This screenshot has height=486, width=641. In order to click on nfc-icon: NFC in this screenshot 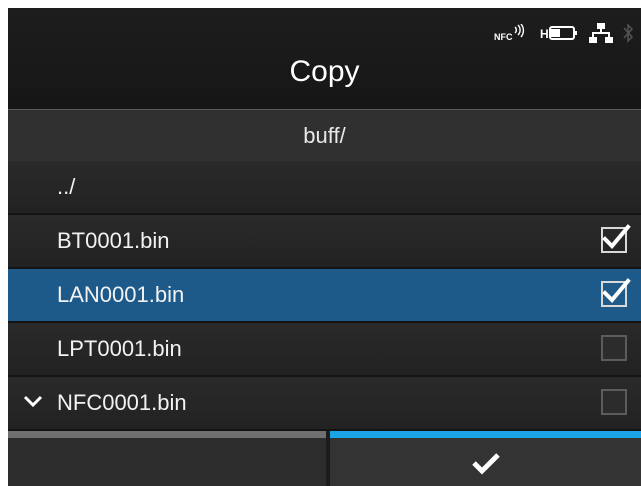, I will do `click(509, 33)`.